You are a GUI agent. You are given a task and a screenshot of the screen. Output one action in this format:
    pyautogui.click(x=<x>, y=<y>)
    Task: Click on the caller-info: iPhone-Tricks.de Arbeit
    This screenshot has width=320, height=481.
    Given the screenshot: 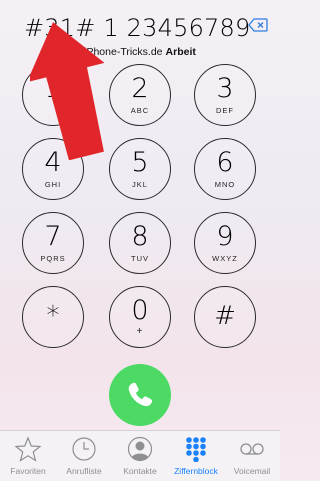 What is the action you would take?
    pyautogui.click(x=140, y=52)
    